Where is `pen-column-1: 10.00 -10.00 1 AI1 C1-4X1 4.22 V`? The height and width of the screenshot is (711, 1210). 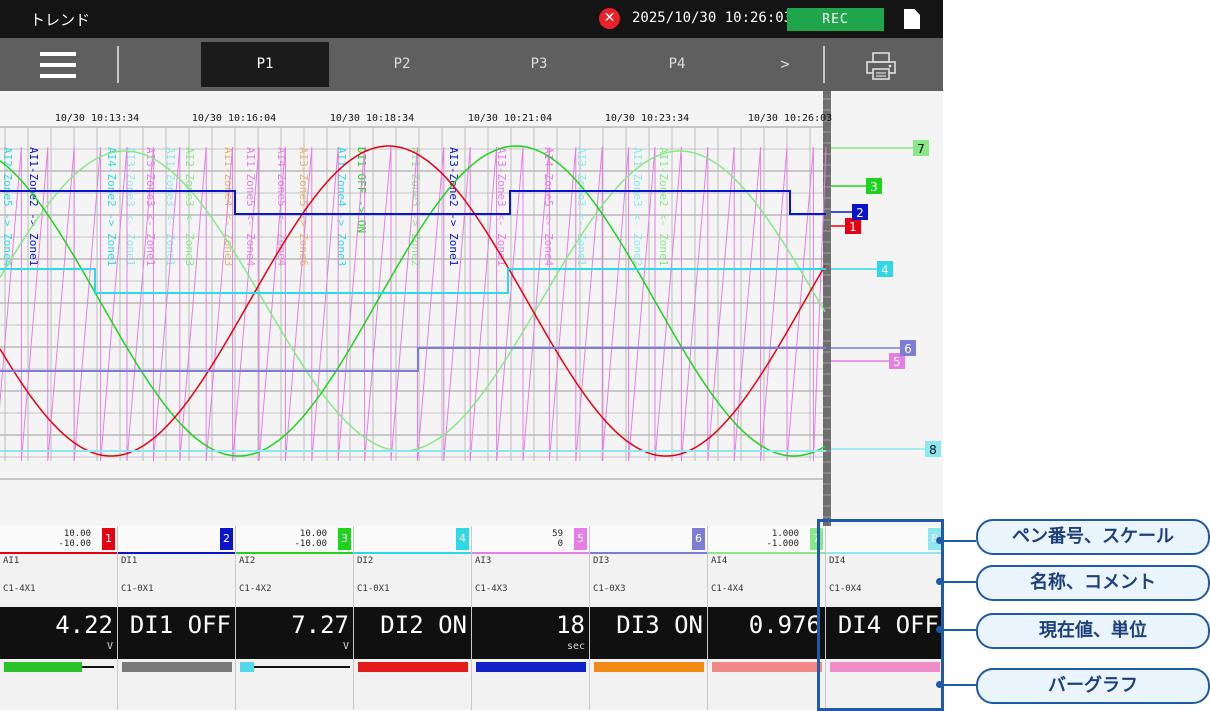
pen-column-1: 10.00 -10.00 1 AI1 C1-4X1 4.22 V is located at coordinates (59, 618).